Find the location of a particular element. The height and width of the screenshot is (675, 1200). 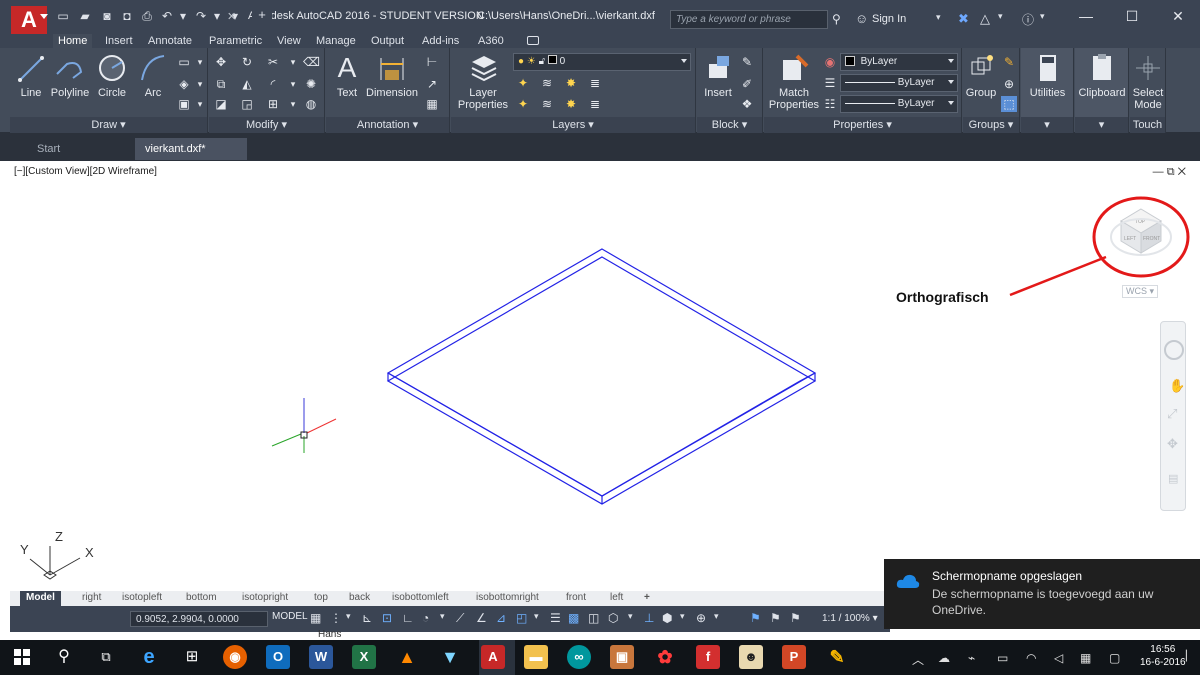

model-space-button: MODEL is located at coordinates (290, 616).